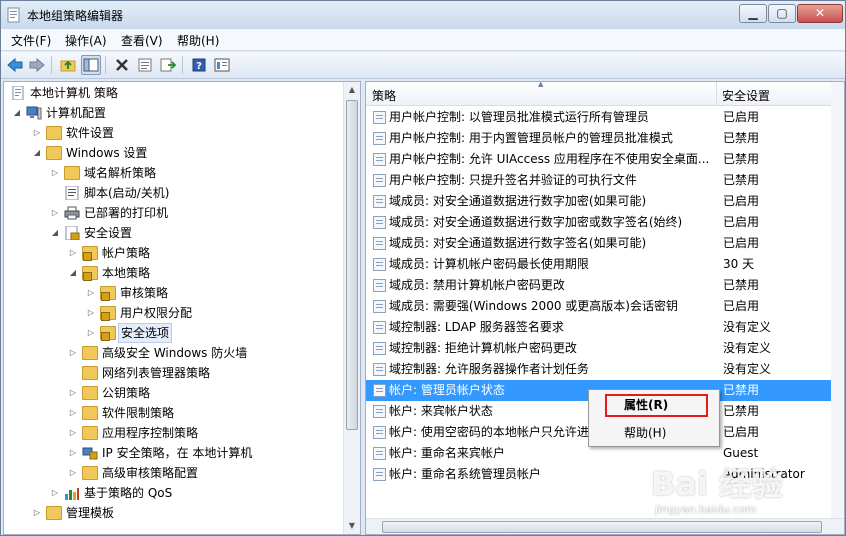 The width and height of the screenshot is (846, 536). I want to click on policy-row: 域成员: 对安全通道数据进行数字签名(如果可能) 已启用, so click(599, 243).